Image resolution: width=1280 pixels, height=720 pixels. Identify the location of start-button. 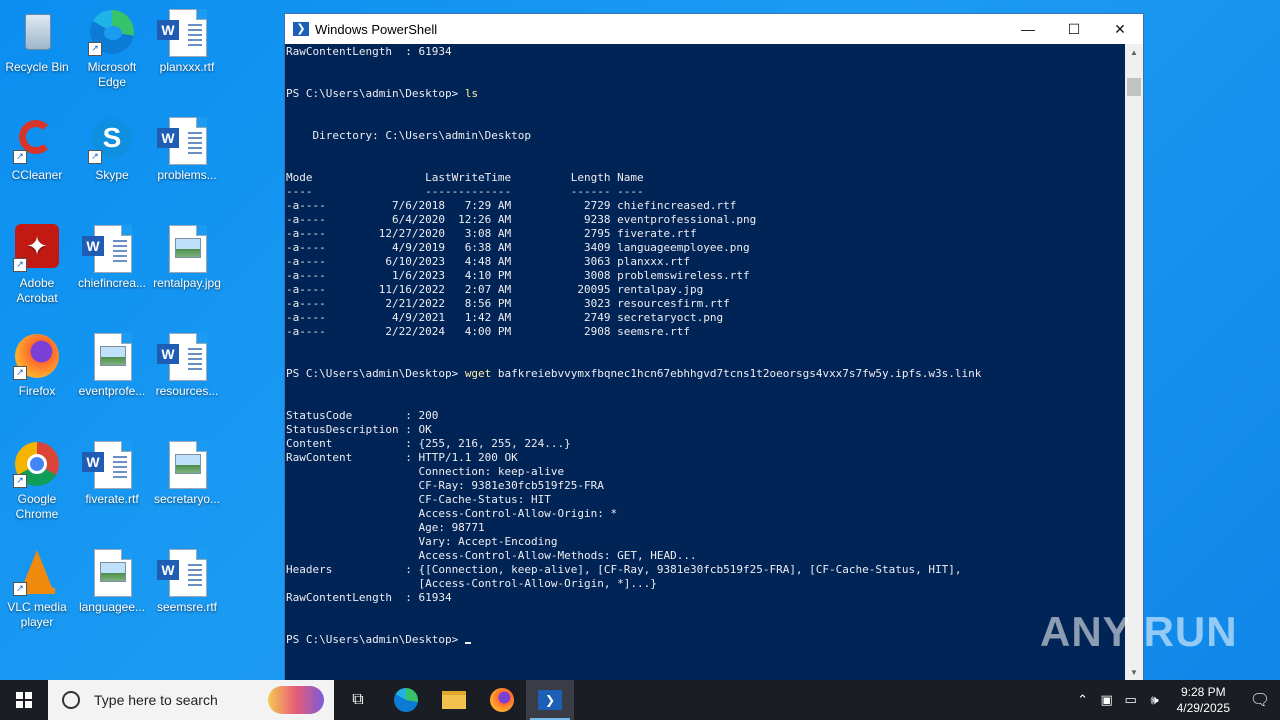
(24, 700).